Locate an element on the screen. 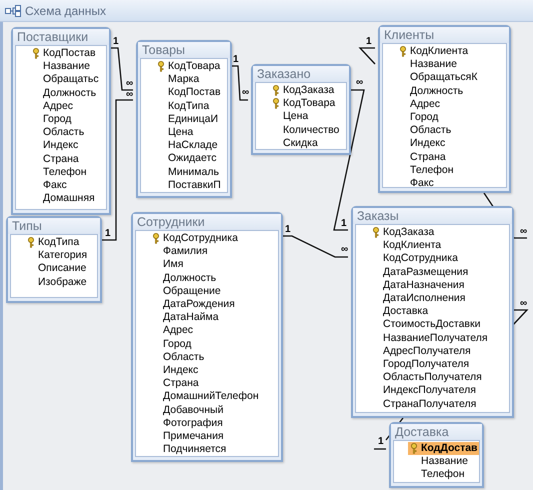  table-card: Клиенты КодКлиента Название ОбращатьсяК Должность Адрес Город Область Индекс Страна Телефон Факс is located at coordinates (444, 109).